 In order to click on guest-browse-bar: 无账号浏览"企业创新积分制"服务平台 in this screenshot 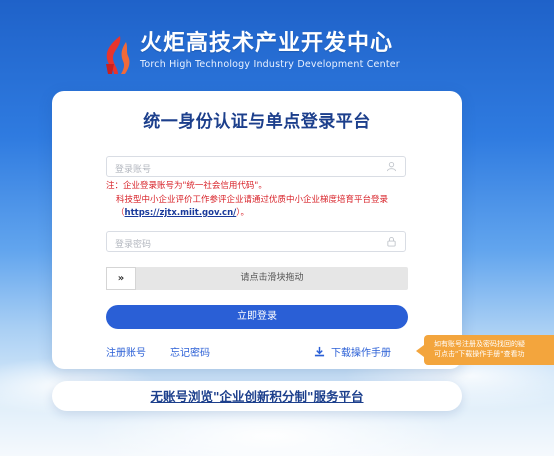, I will do `click(257, 396)`.